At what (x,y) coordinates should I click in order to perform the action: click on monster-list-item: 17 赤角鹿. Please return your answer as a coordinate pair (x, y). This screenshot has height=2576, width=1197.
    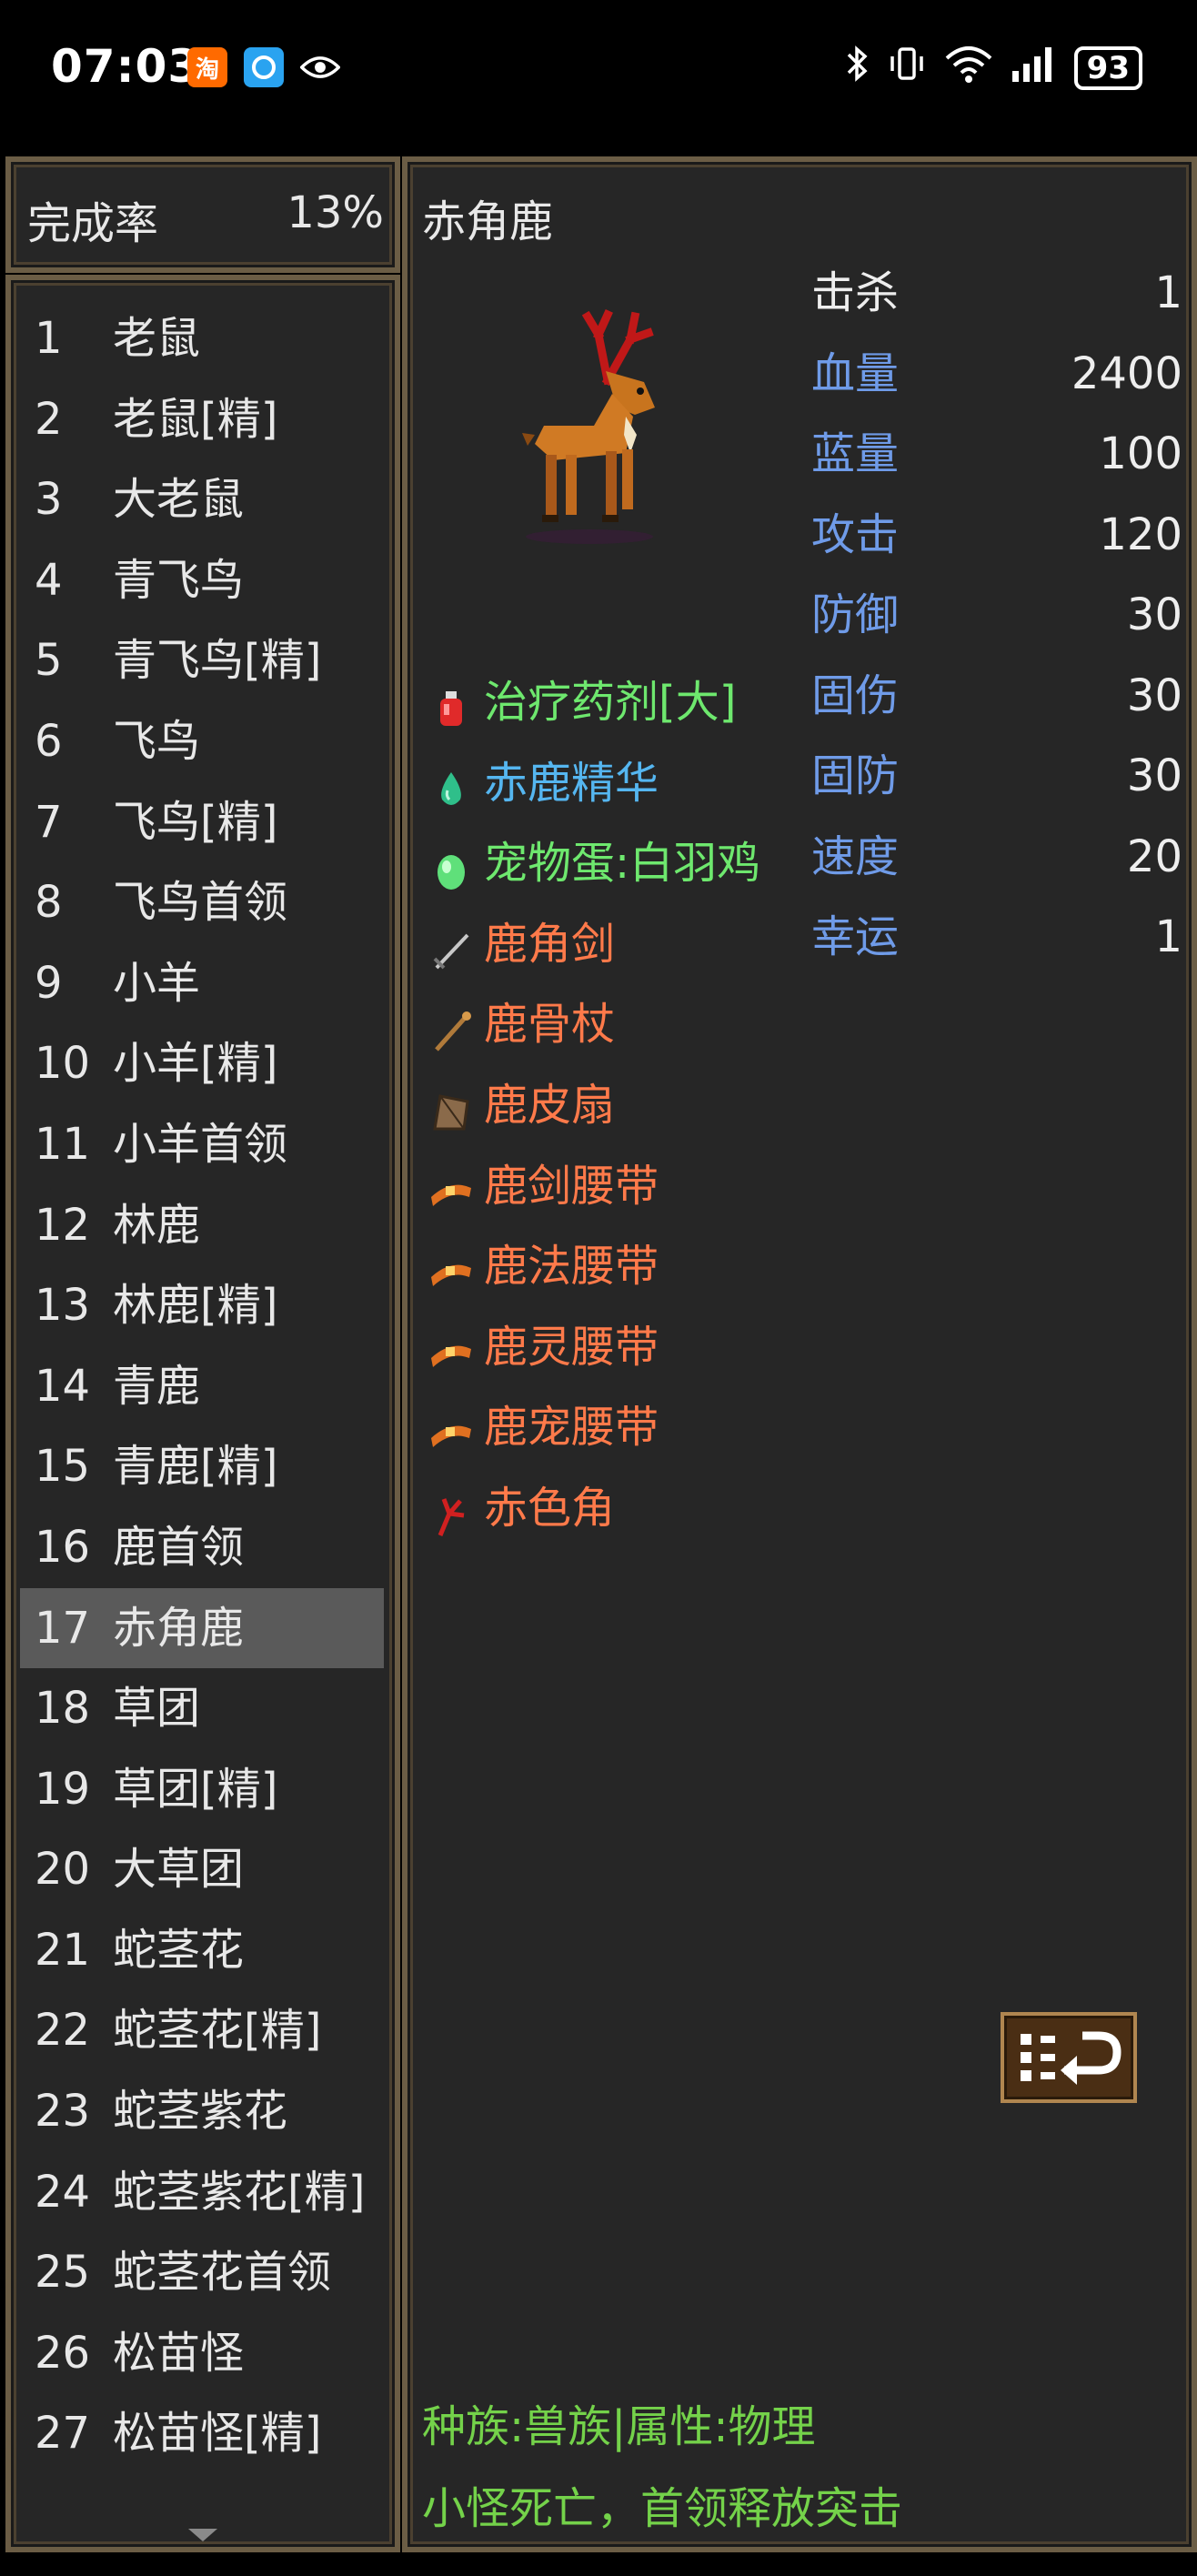
    Looking at the image, I should click on (202, 1628).